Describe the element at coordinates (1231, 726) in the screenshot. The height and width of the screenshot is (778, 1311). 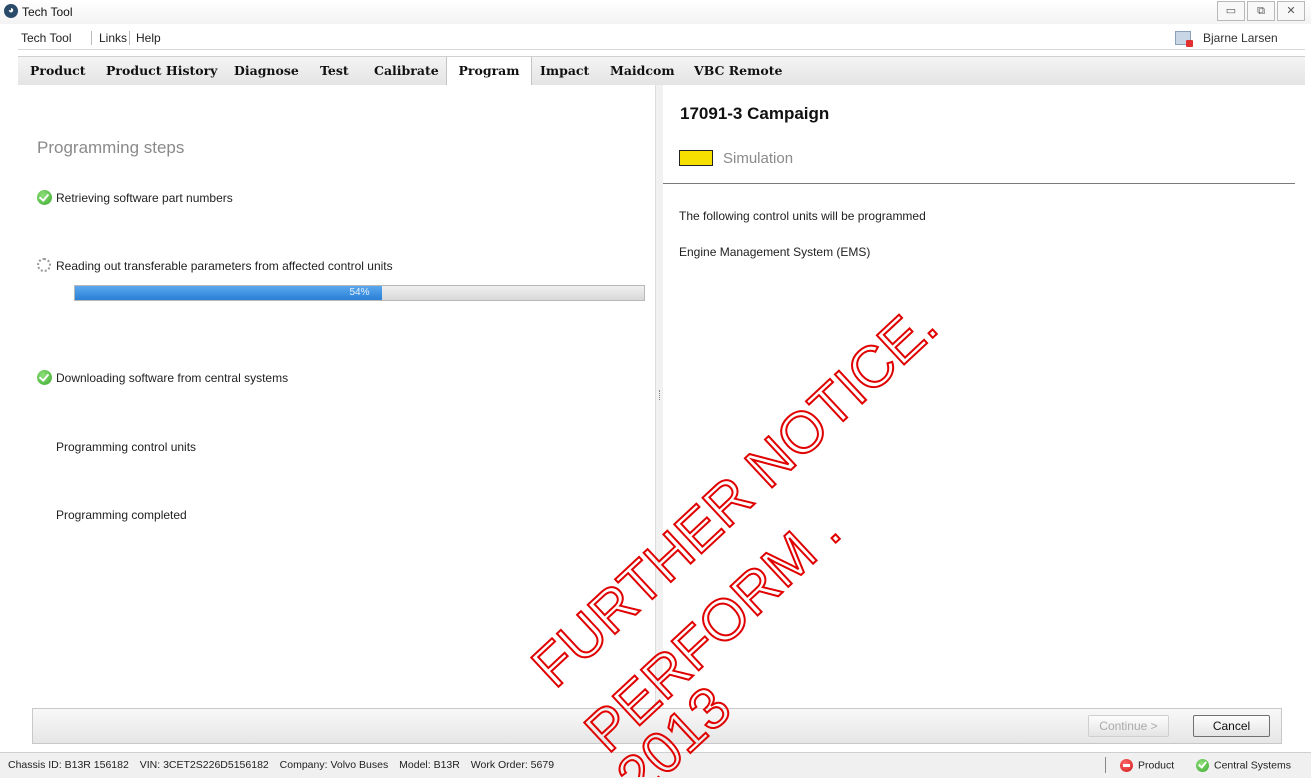
I see `cancel-button: Cancel` at that location.